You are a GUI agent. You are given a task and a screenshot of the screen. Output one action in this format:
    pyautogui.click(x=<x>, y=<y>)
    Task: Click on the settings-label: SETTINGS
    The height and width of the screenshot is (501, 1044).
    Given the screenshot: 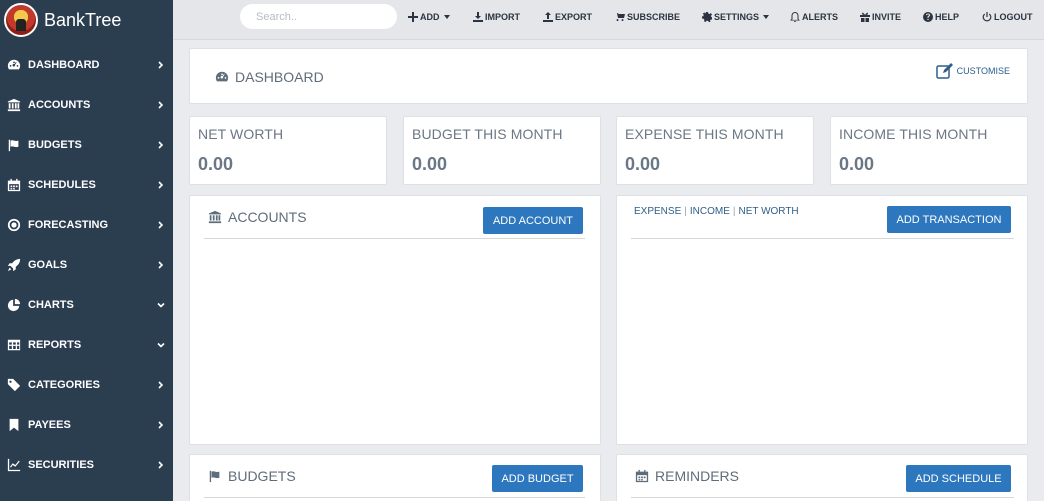 What is the action you would take?
    pyautogui.click(x=737, y=17)
    